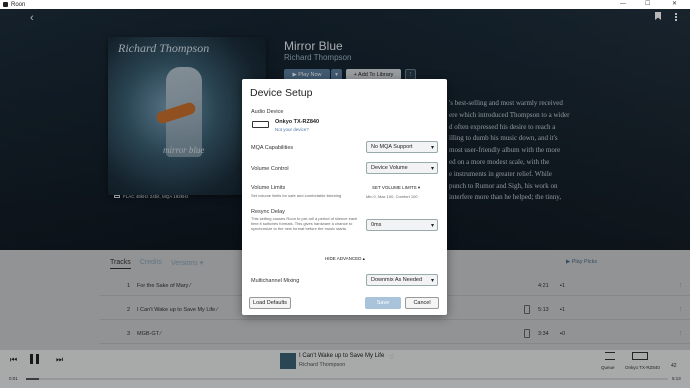 This screenshot has height=388, width=690. I want to click on volume-control-label: Volume Control, so click(270, 169).